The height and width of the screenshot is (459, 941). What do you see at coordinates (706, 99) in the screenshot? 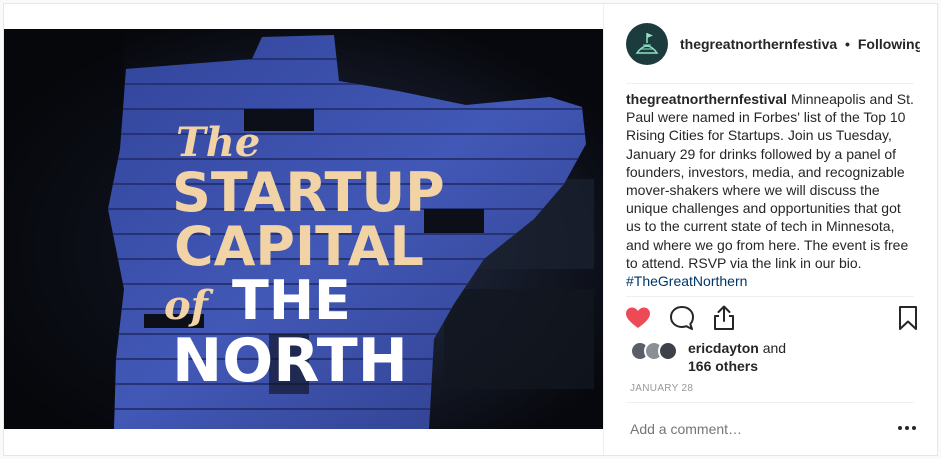
I see `caption-username: thegreatnorthernfestival` at bounding box center [706, 99].